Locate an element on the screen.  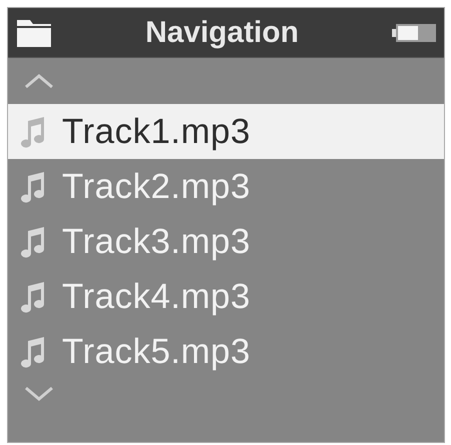
track-item: Track2.mp3 is located at coordinates (226, 186).